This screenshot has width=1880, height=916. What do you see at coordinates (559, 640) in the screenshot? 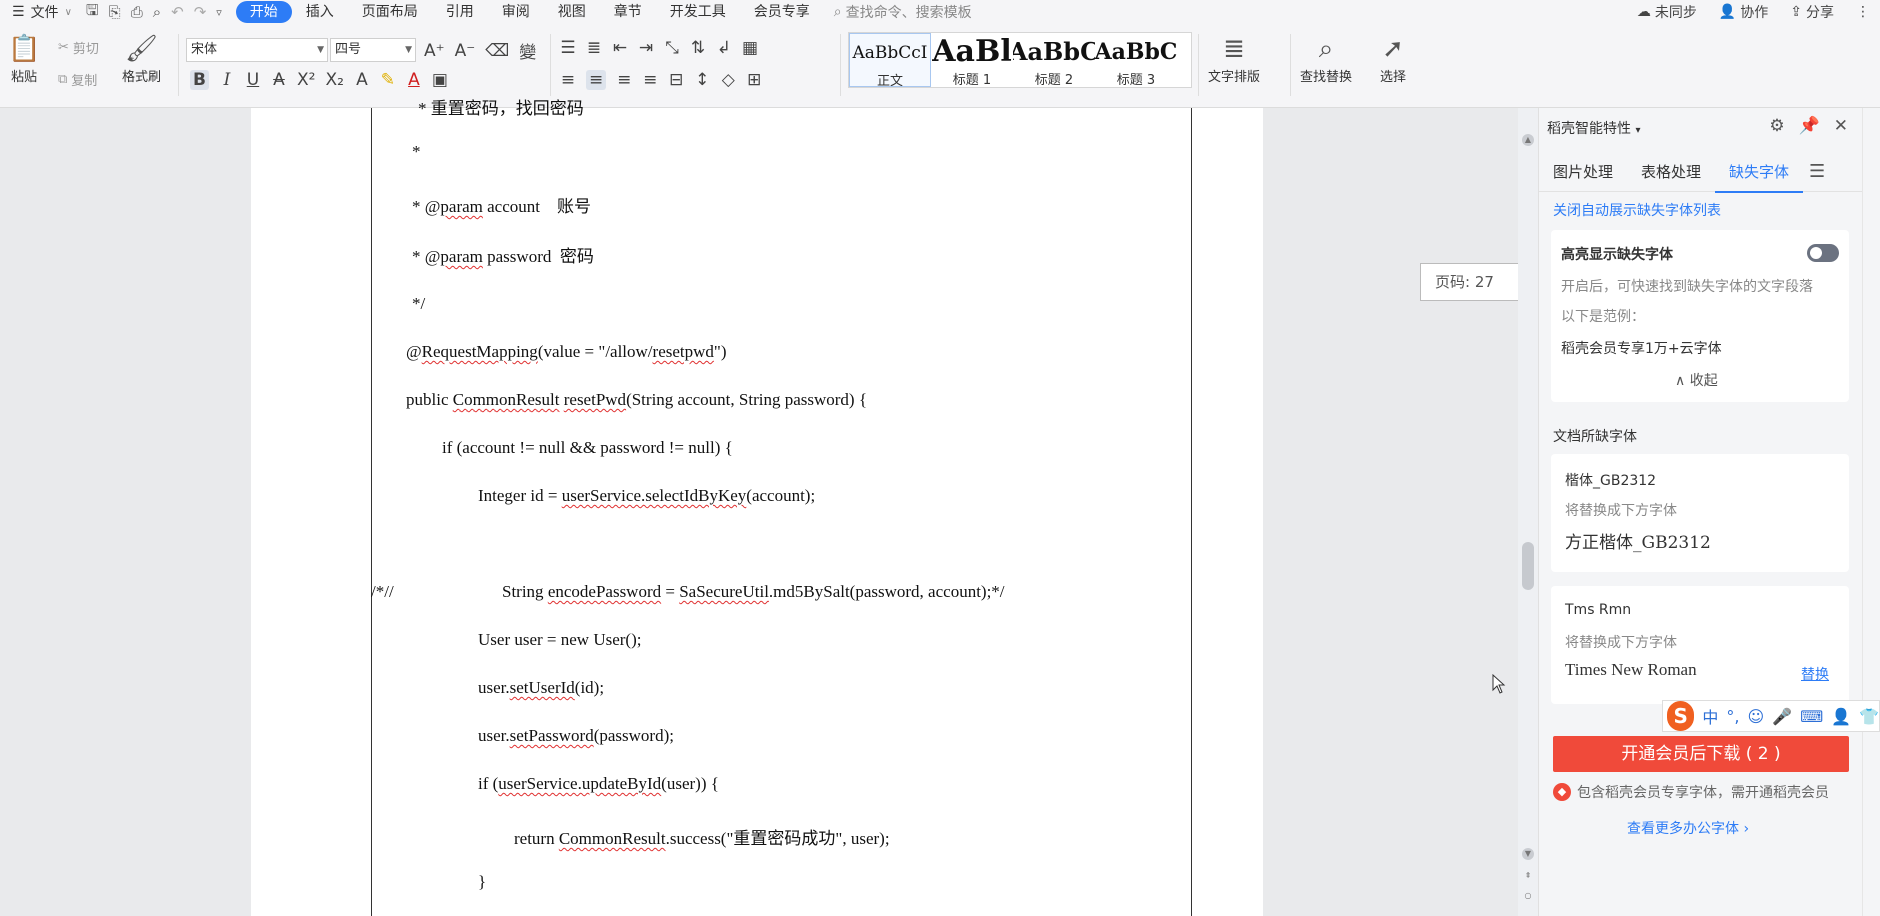
I see `code-line: User user = new User();` at bounding box center [559, 640].